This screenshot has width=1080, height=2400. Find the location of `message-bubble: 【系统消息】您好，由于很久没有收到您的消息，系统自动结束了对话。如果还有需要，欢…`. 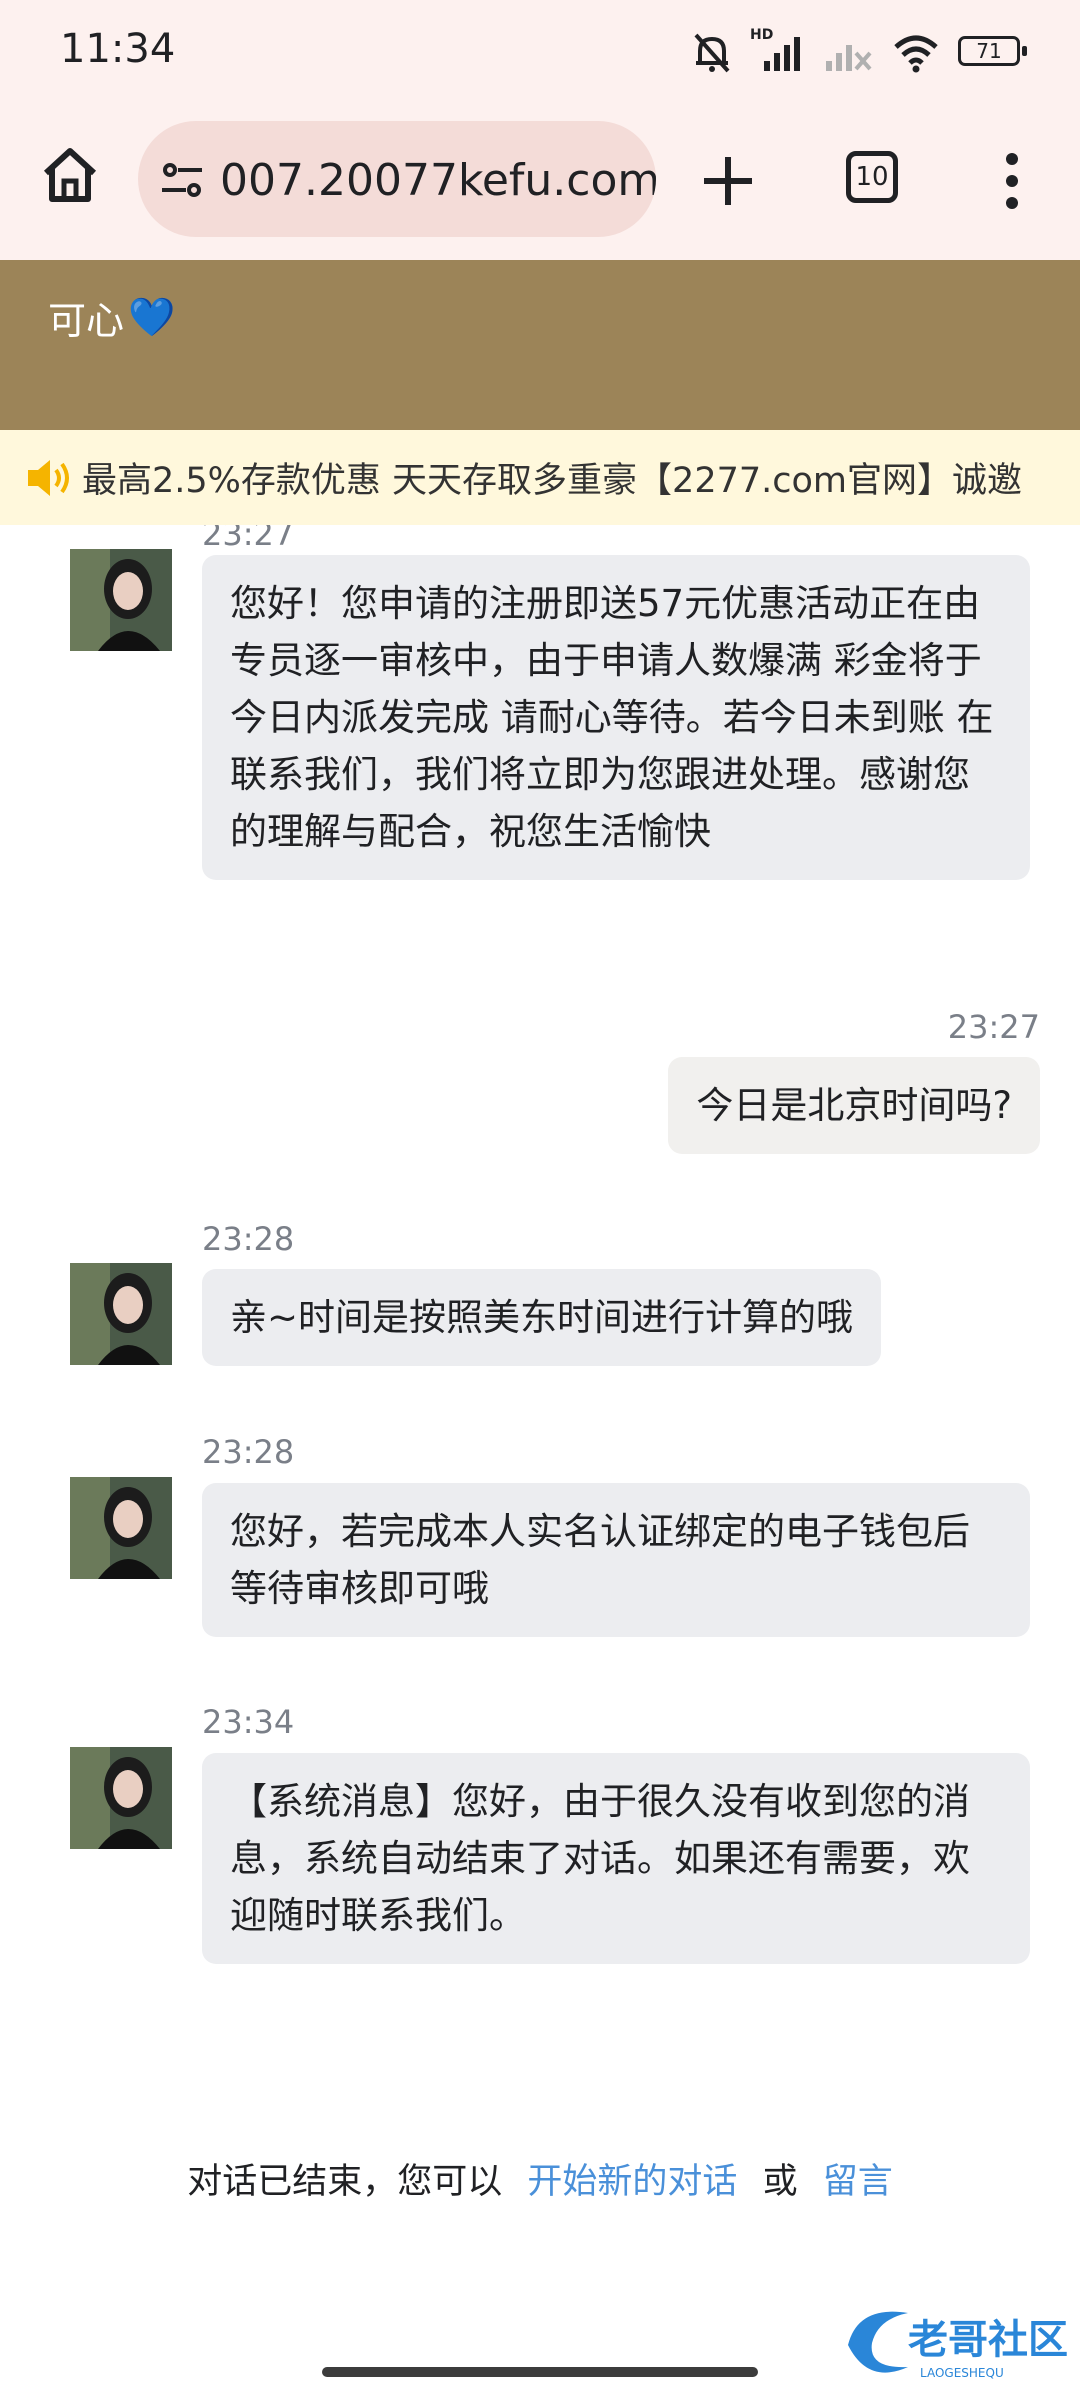

message-bubble: 【系统消息】您好，由于很久没有收到您的消息，系统自动结束了对话。如果还有需要，欢… is located at coordinates (616, 1858).